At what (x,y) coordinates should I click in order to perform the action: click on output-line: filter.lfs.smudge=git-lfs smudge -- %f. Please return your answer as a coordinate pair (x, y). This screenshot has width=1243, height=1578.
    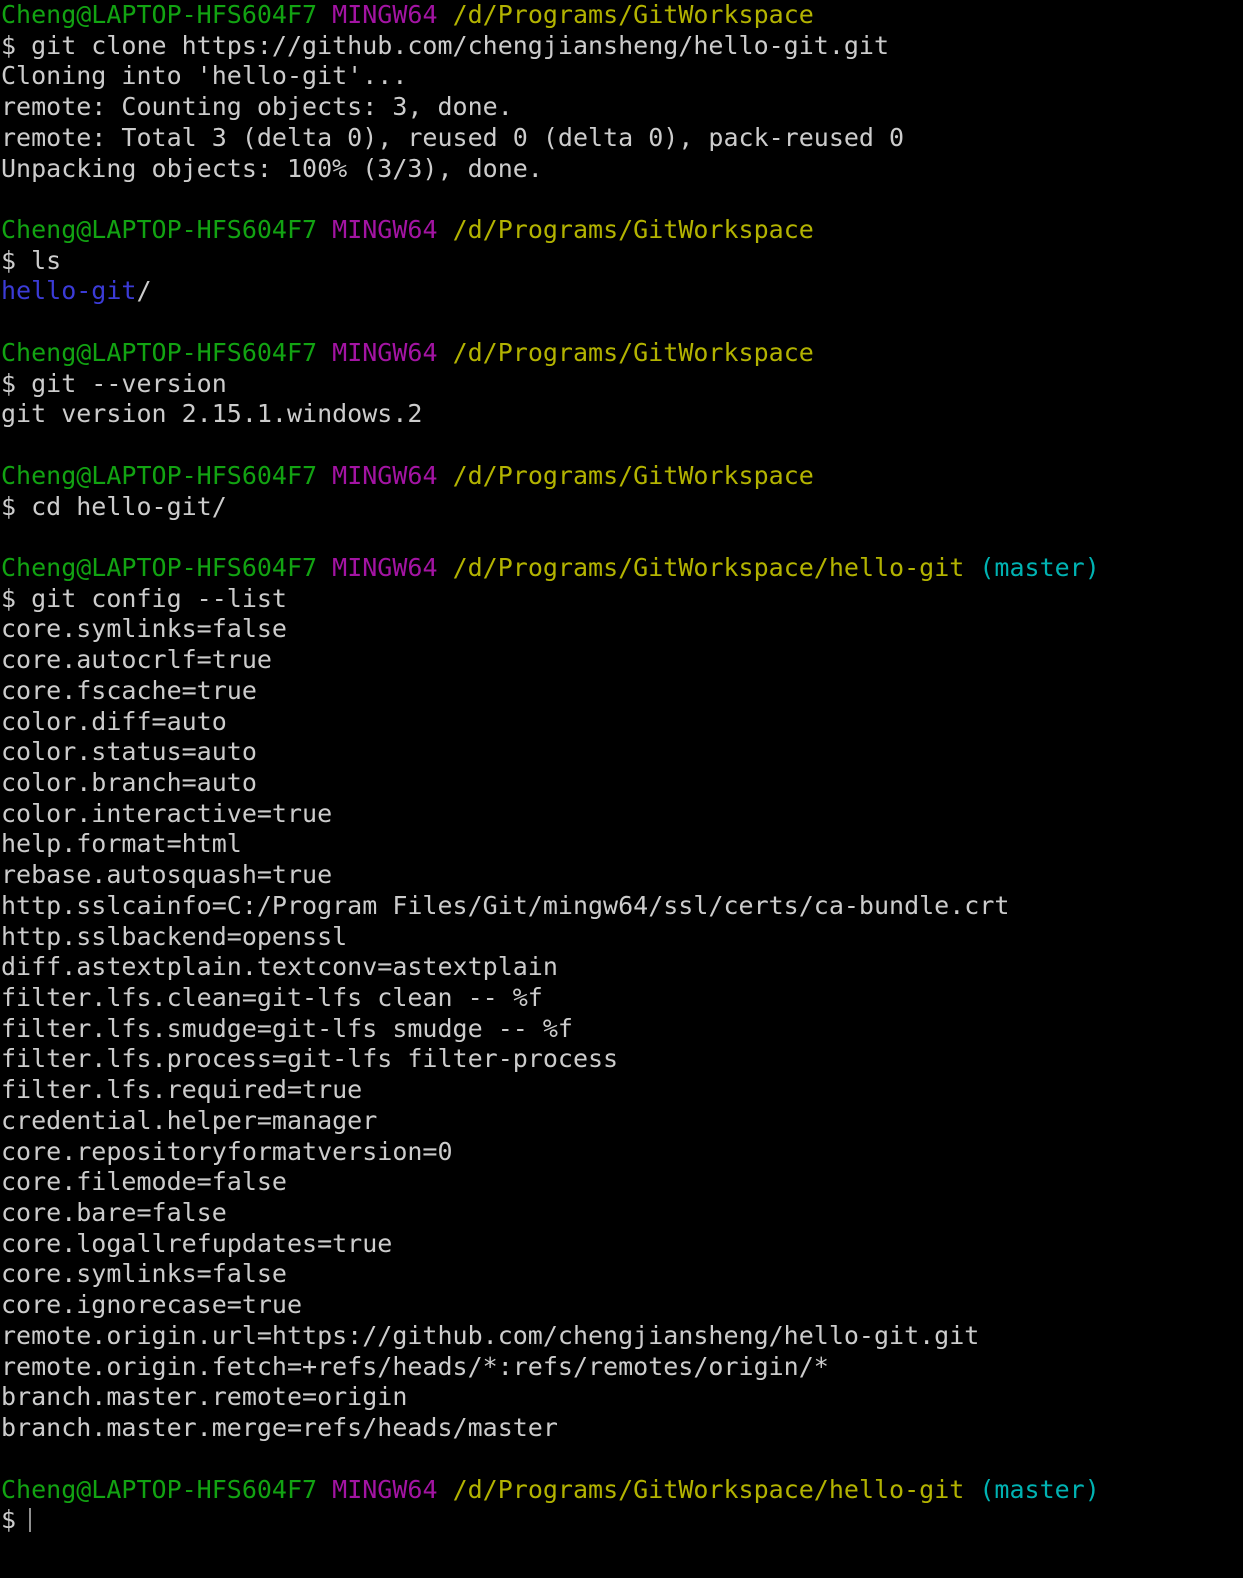
    Looking at the image, I should click on (621, 1029).